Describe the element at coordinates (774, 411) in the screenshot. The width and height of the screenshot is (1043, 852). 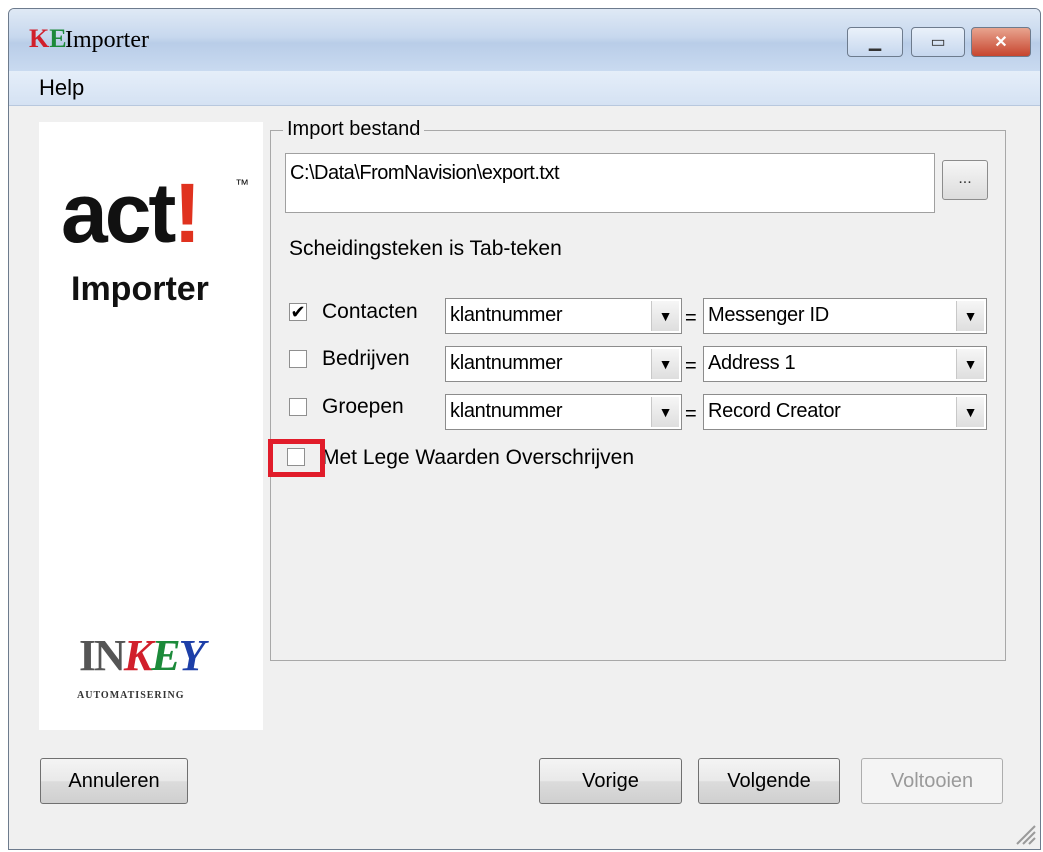
I see `groepen-act-field-value: Record Creator` at that location.